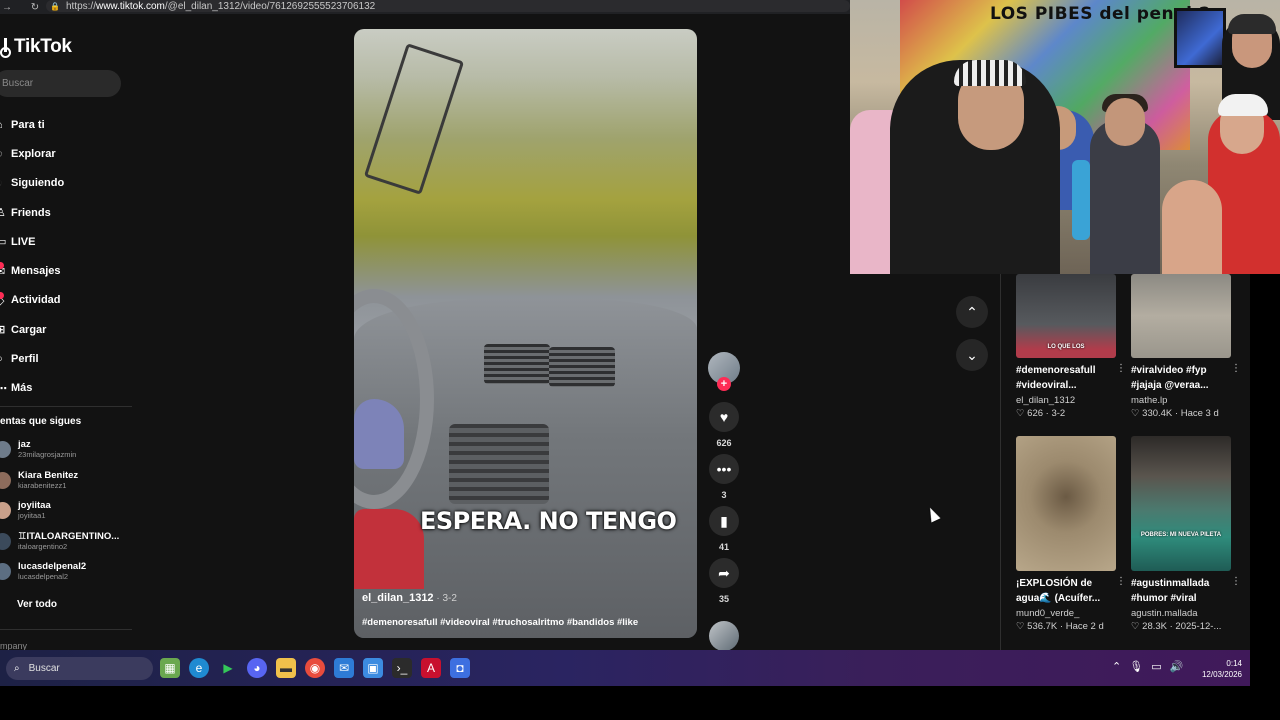 Image resolution: width=1280 pixels, height=720 pixels. What do you see at coordinates (3, 388) in the screenshot?
I see `more-icon: ⋯` at bounding box center [3, 388].